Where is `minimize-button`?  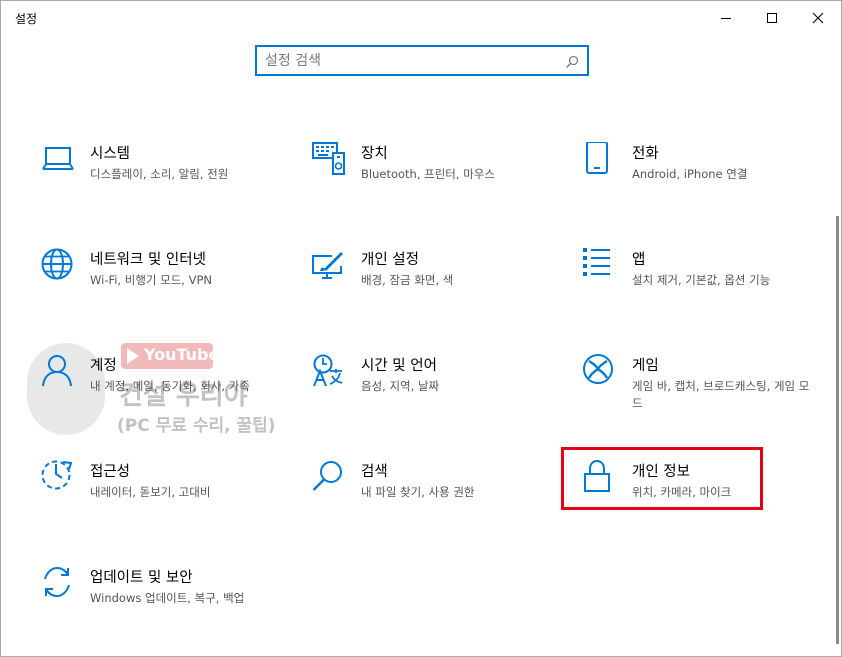
minimize-button is located at coordinates (726, 18).